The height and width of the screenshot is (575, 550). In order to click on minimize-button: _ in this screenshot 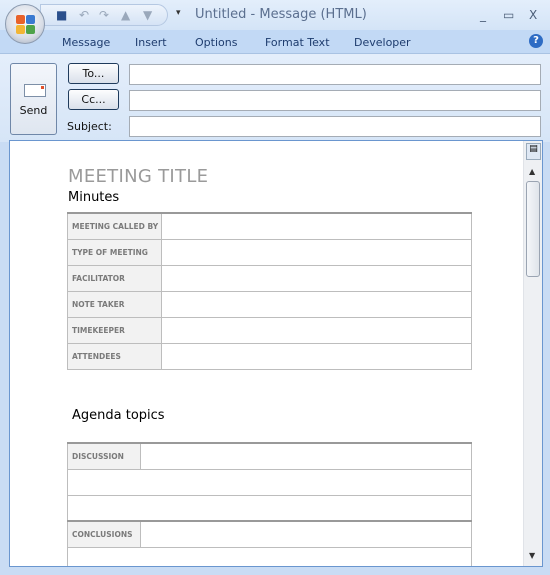, I will do `click(483, 15)`.